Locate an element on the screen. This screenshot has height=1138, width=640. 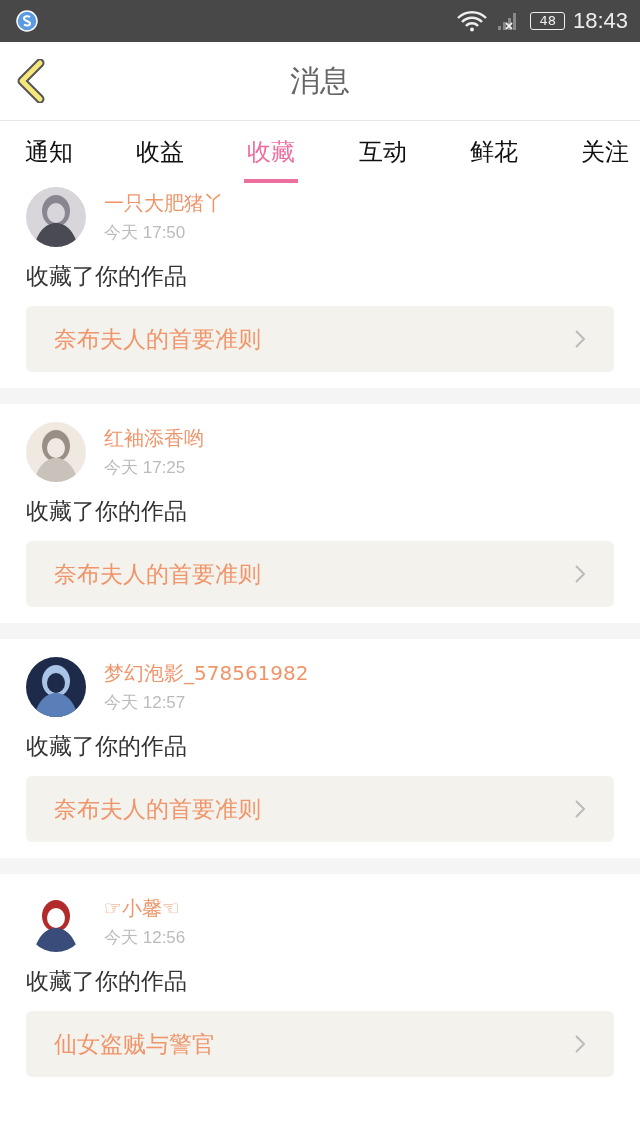
timestamp: 今天 17:25 is located at coordinates (145, 468).